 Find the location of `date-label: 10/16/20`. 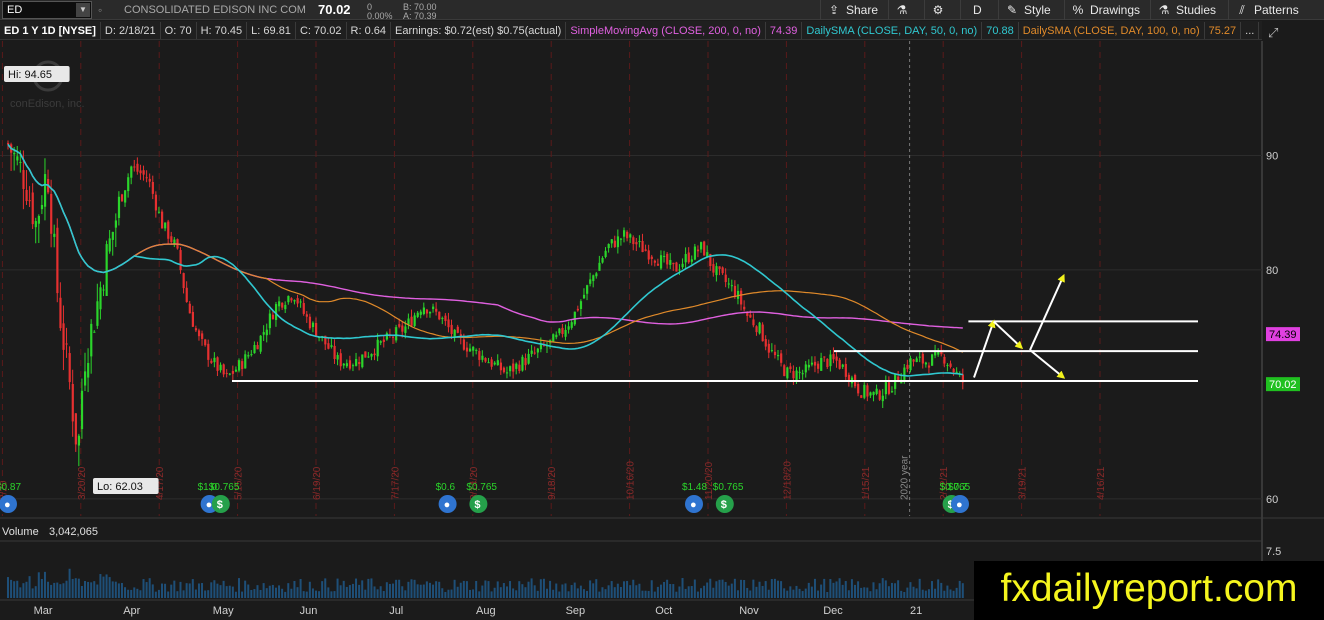

date-label: 10/16/20 is located at coordinates (631, 480).